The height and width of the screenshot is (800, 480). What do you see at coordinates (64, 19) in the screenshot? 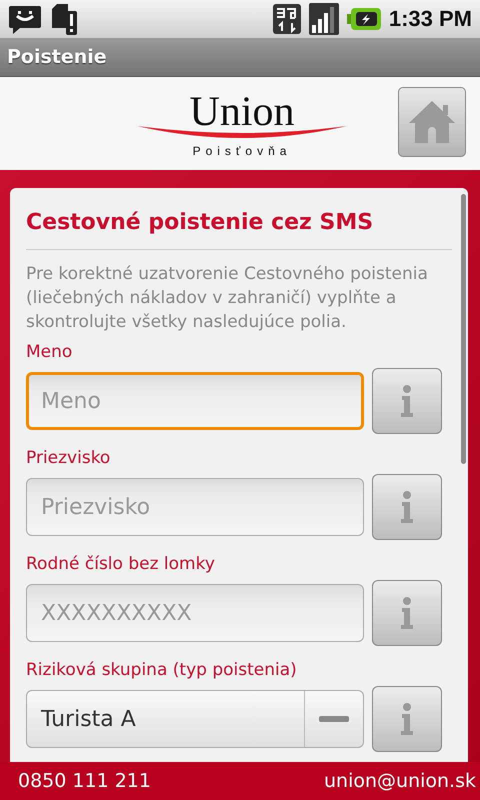
I see `sd-card-warning-icon` at bounding box center [64, 19].